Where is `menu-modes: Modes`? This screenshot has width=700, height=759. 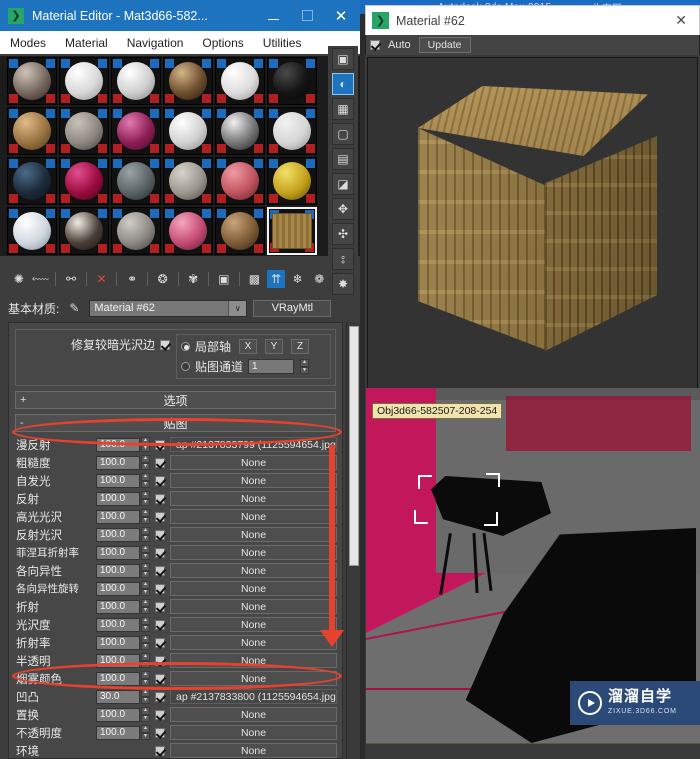
menu-modes: Modes is located at coordinates (28, 43).